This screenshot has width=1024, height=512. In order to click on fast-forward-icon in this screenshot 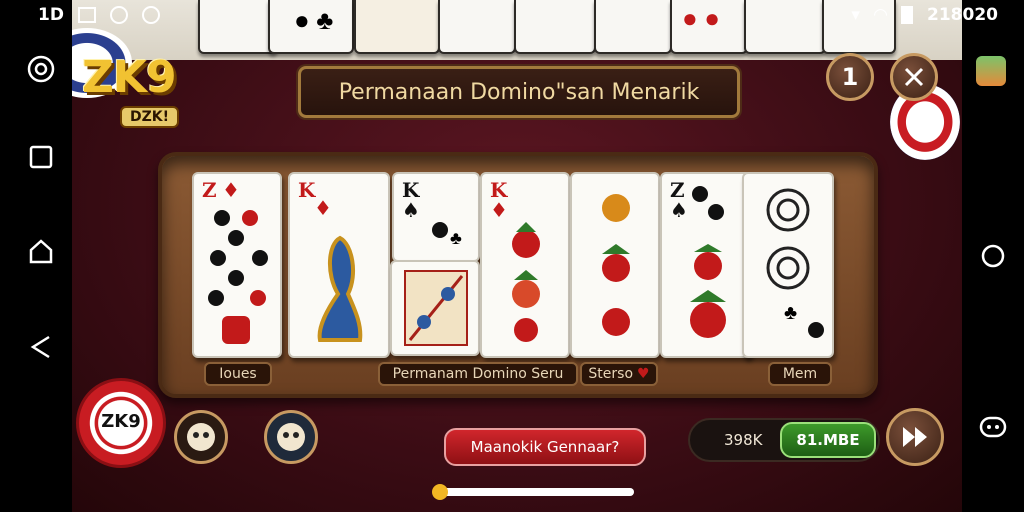, I will do `click(915, 437)`.